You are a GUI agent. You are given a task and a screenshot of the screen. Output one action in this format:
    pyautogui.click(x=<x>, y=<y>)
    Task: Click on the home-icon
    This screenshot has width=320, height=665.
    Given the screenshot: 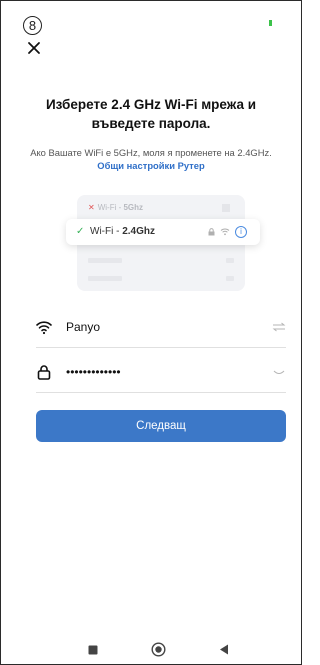 What is the action you would take?
    pyautogui.click(x=158, y=649)
    